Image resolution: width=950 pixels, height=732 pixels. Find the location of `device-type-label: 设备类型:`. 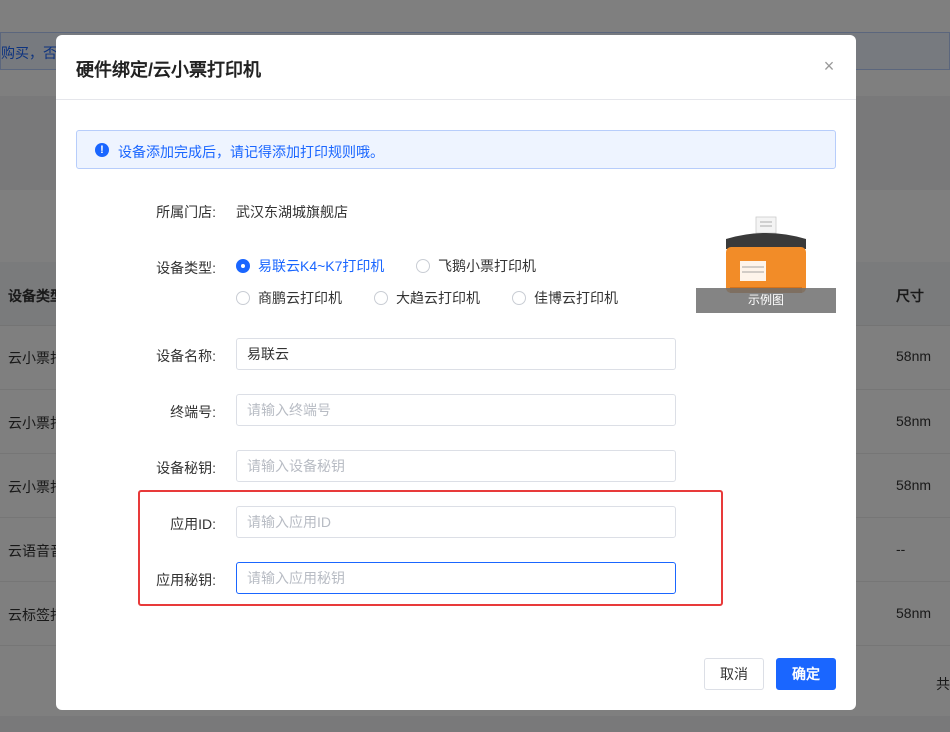

device-type-label: 设备类型: is located at coordinates (186, 268).